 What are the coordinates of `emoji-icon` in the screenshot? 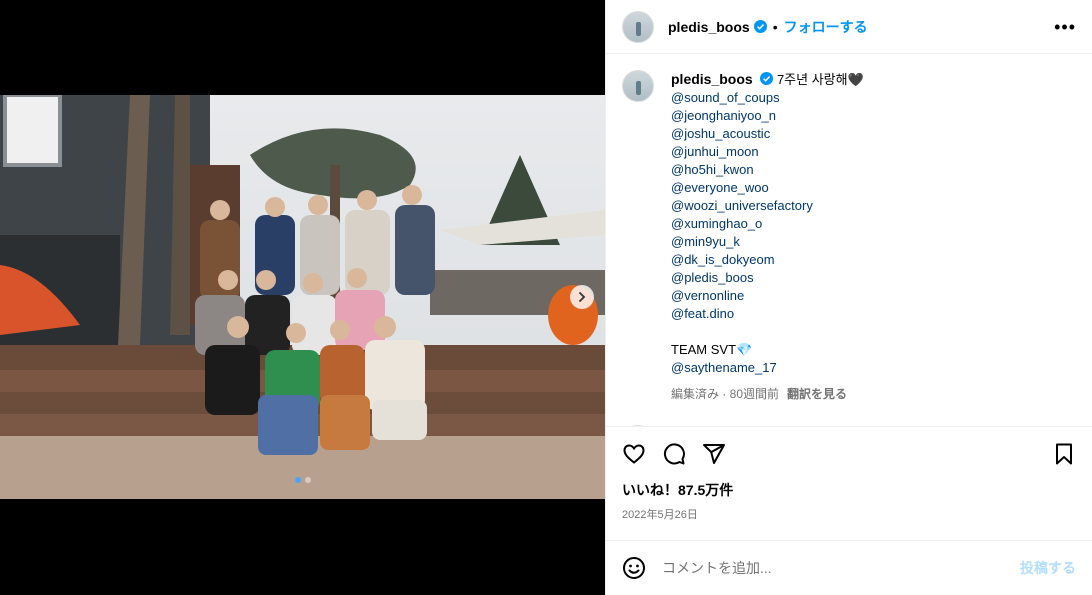 It's located at (634, 568).